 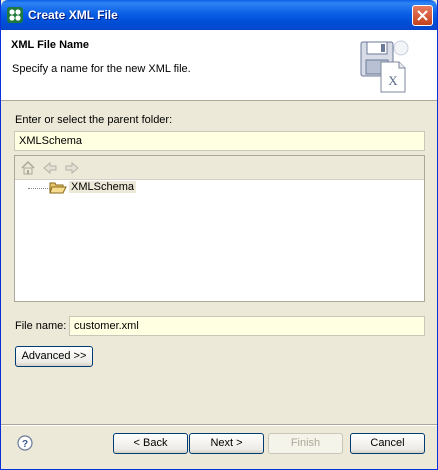 What do you see at coordinates (73, 15) in the screenshot?
I see `window-title: Create XML File` at bounding box center [73, 15].